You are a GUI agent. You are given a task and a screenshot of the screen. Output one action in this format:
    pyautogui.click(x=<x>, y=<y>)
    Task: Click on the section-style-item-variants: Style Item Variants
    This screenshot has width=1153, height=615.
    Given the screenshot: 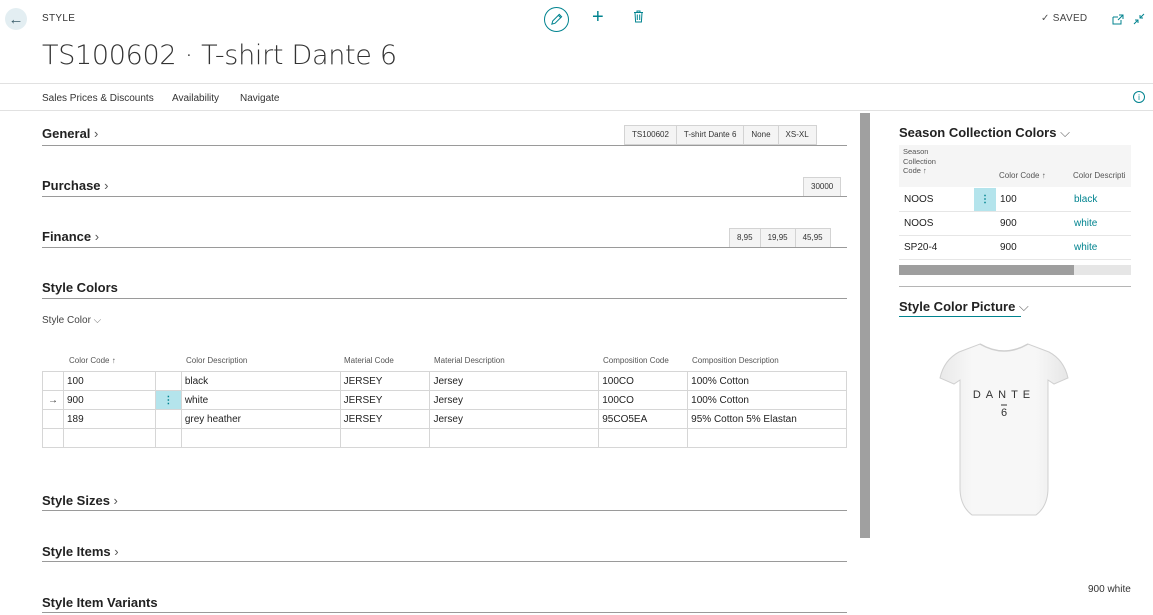 What is the action you would take?
    pyautogui.click(x=100, y=602)
    